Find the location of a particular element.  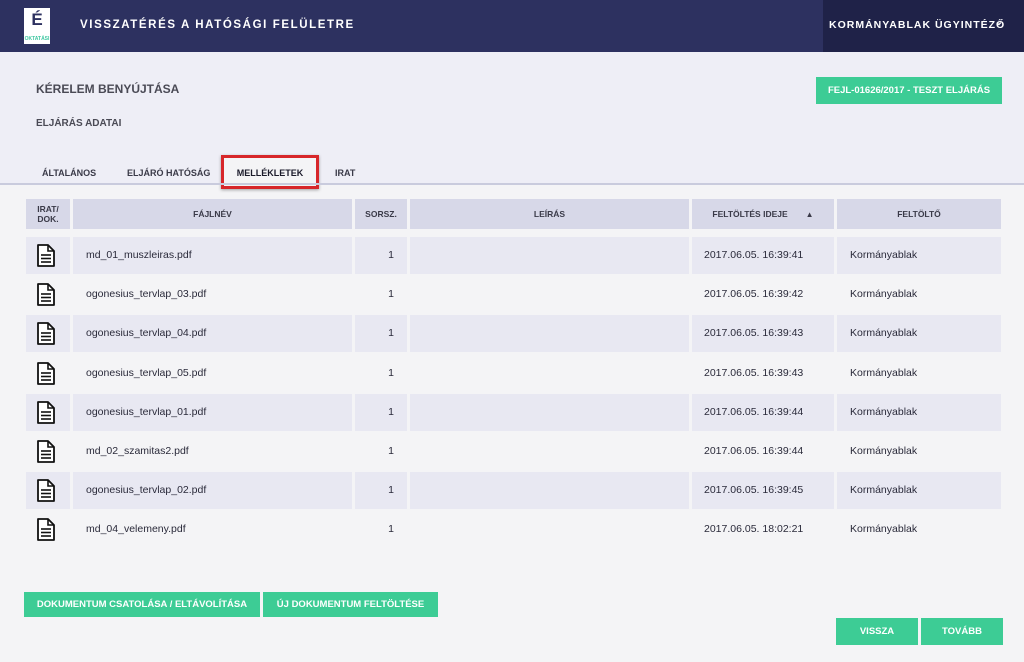

logo-subtext: OKTATÁSI is located at coordinates (37, 39).